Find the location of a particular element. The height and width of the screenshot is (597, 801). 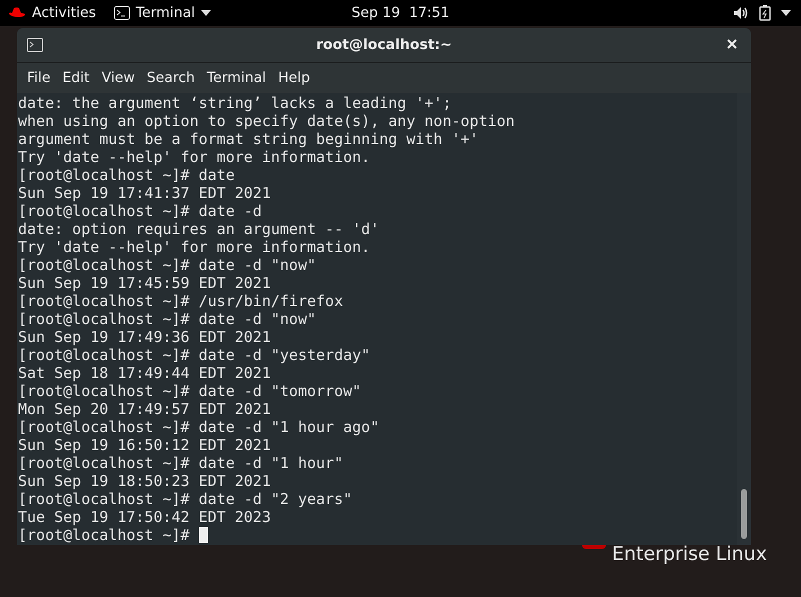

menu-item: View is located at coordinates (118, 78).